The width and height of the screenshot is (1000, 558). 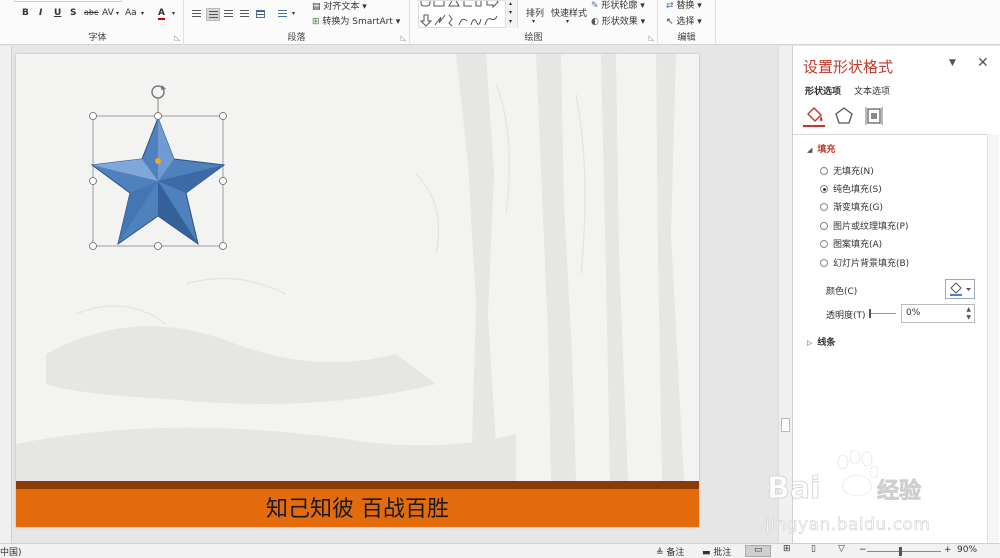 I want to click on bold-button: B, so click(x=25, y=13).